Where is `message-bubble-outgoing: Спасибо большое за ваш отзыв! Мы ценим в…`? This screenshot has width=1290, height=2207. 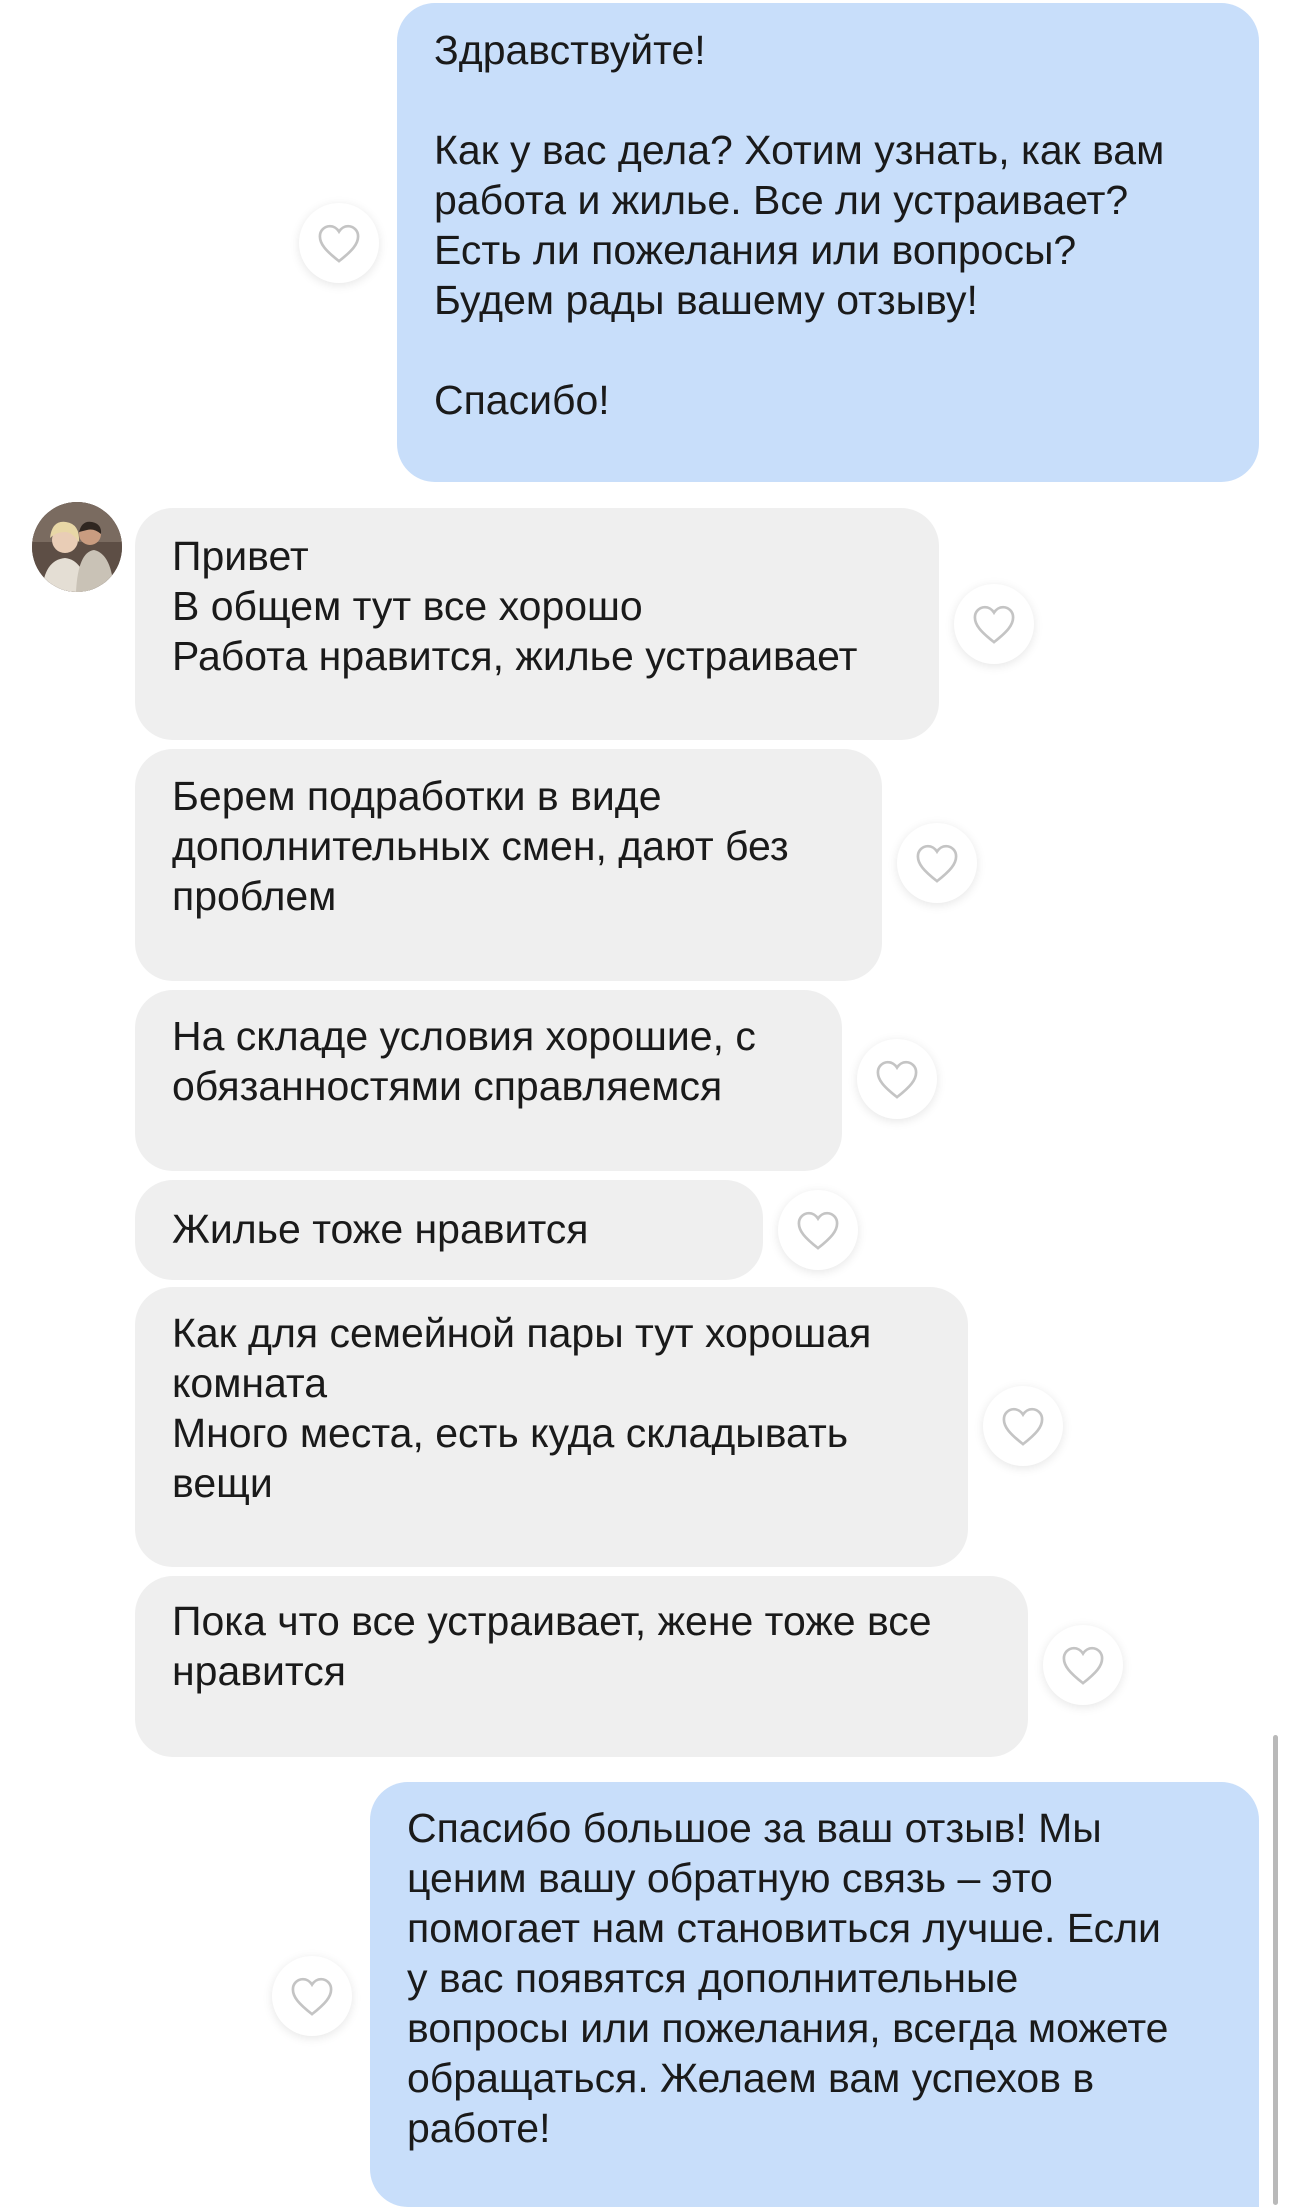
message-bubble-outgoing: Спасибо большое за ваш отзыв! Мы ценим в… is located at coordinates (814, 1994).